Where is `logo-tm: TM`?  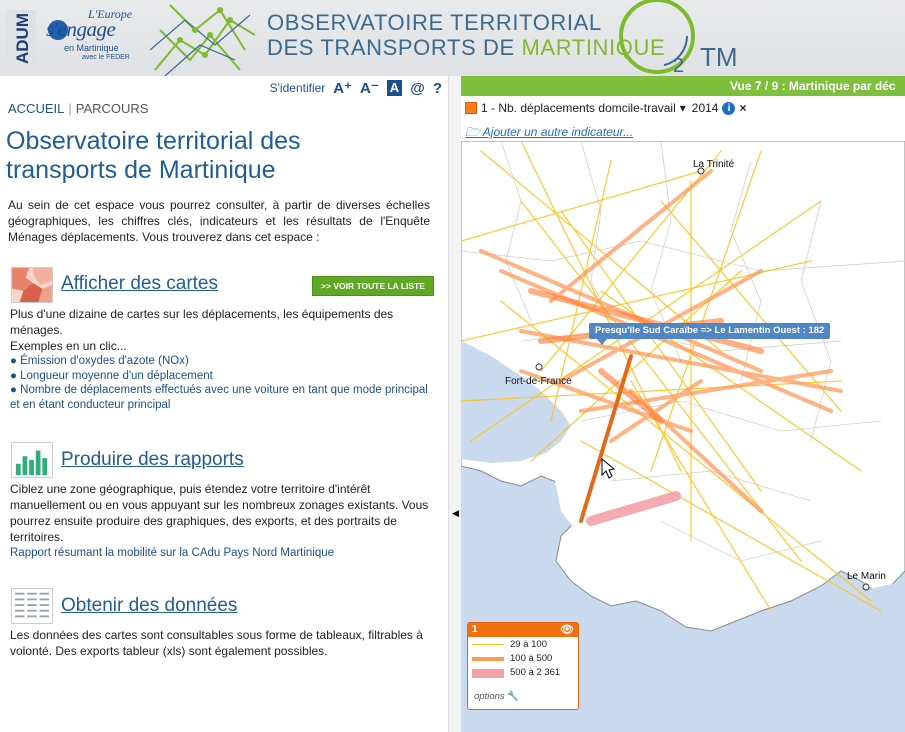
logo-tm: TM is located at coordinates (719, 57).